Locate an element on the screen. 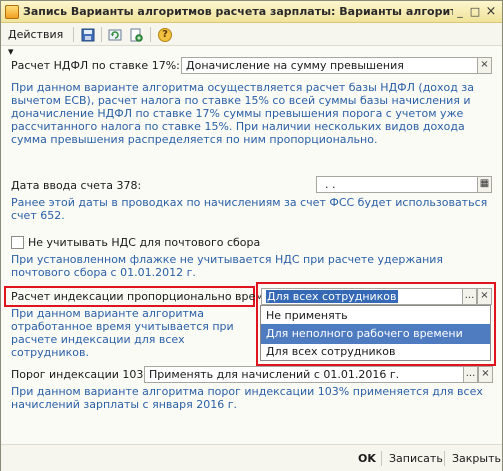 The image size is (503, 471). document-add-icon is located at coordinates (136, 35).